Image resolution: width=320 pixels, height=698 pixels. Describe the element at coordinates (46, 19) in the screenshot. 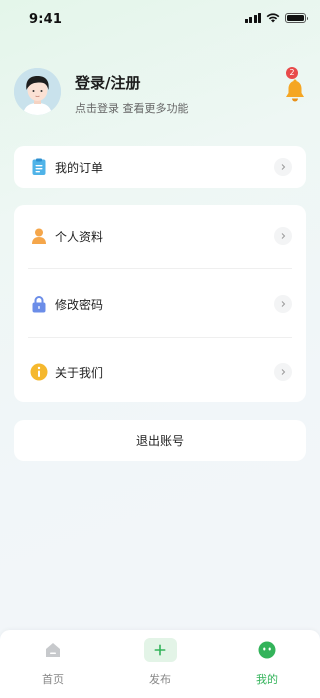

I see `status-time: 9:41` at that location.